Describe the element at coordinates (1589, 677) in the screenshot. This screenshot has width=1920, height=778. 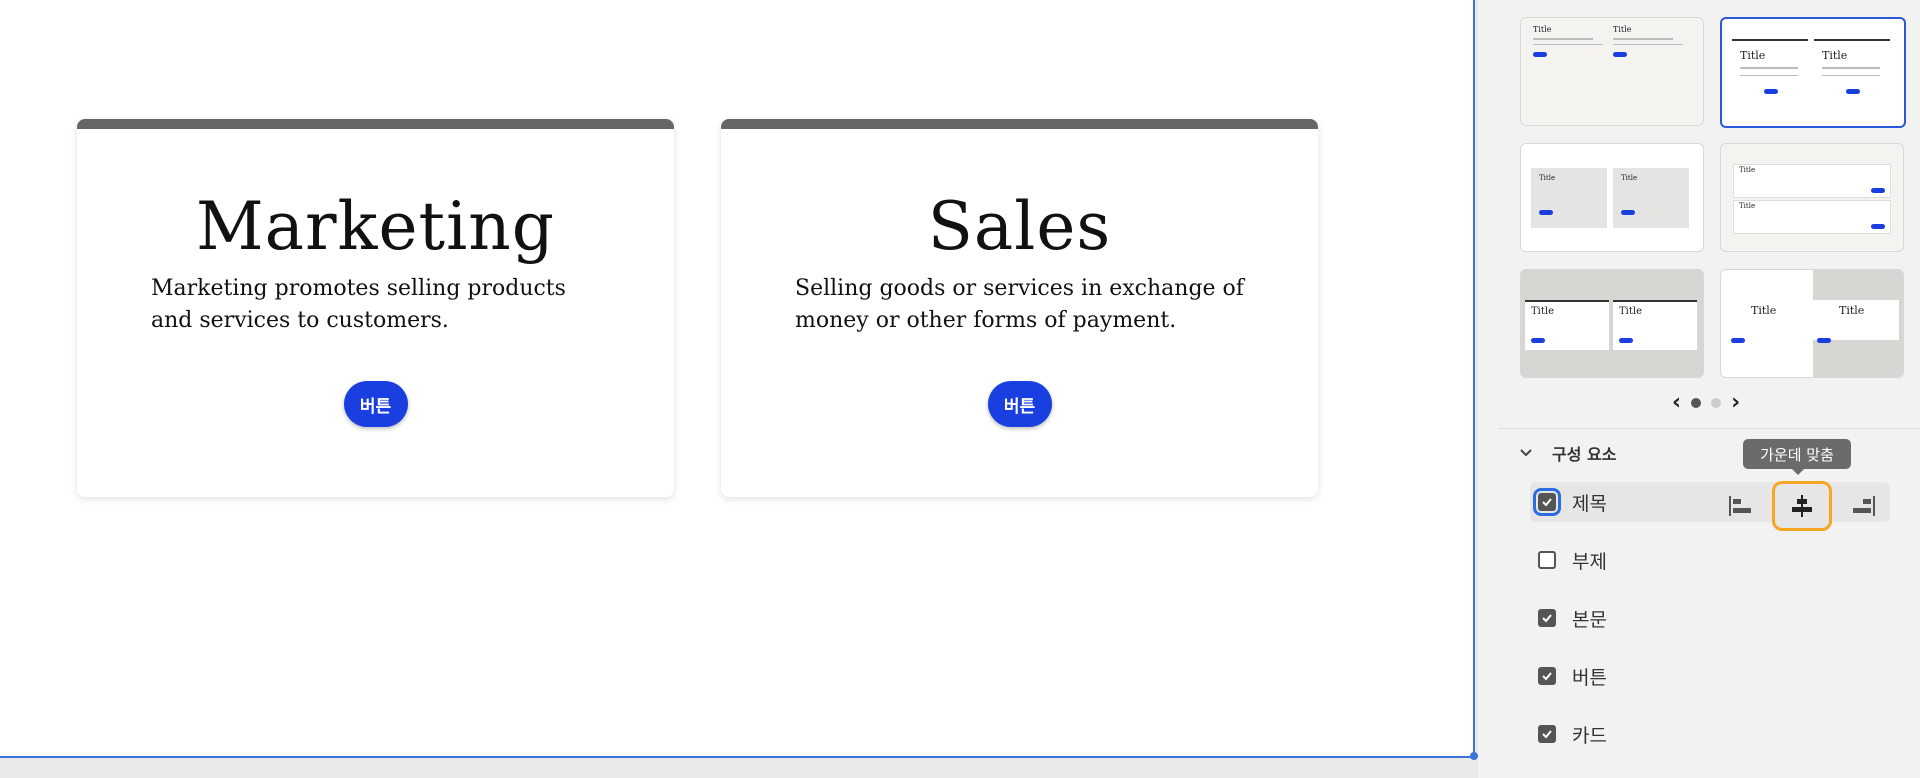
I see `row-label: 버튼` at that location.